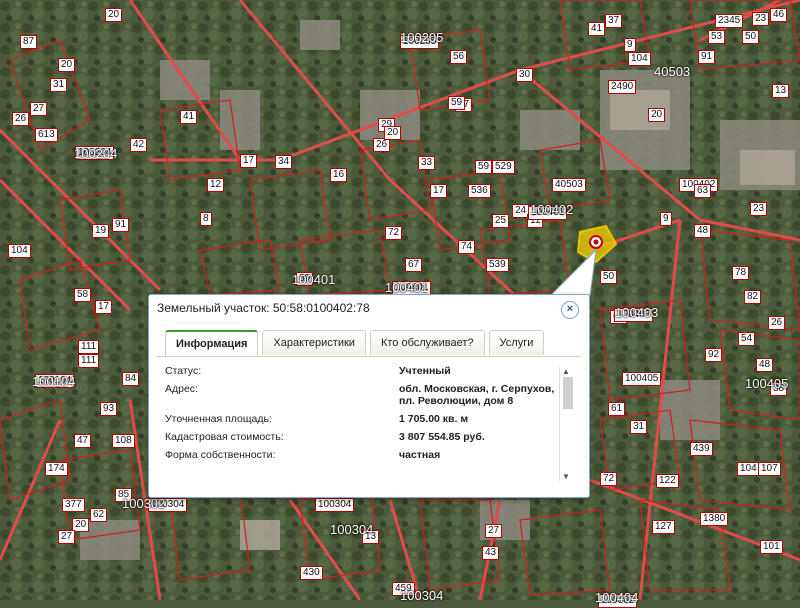 The width and height of the screenshot is (800, 608). I want to click on info-value: Учтенный, so click(425, 371).